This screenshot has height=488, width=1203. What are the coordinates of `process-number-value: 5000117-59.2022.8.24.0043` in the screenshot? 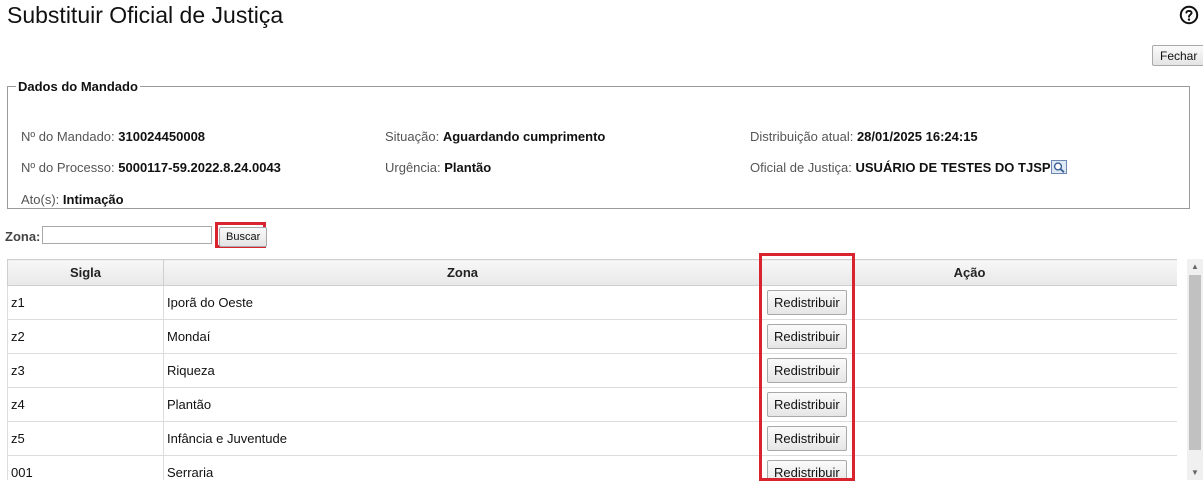 It's located at (199, 167).